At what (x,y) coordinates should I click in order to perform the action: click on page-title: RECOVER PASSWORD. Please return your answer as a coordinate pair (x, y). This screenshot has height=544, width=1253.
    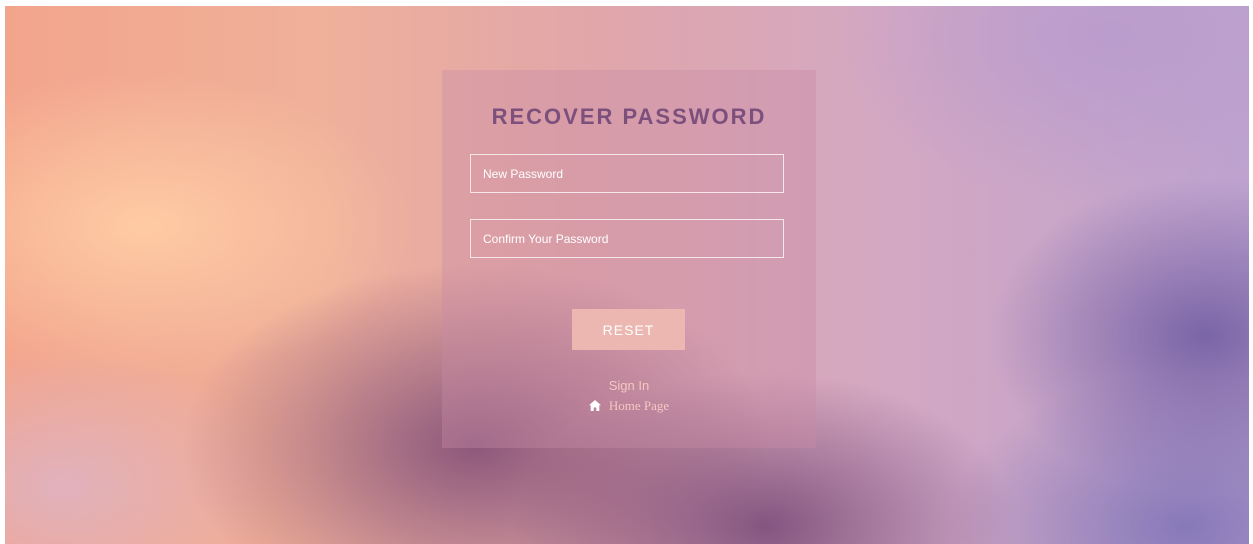
    Looking at the image, I should click on (629, 116).